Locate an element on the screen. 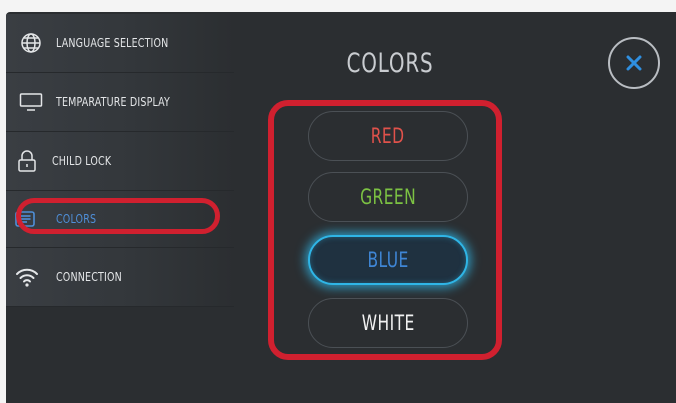  sidebar-item-label: CONNECTION is located at coordinates (89, 277).